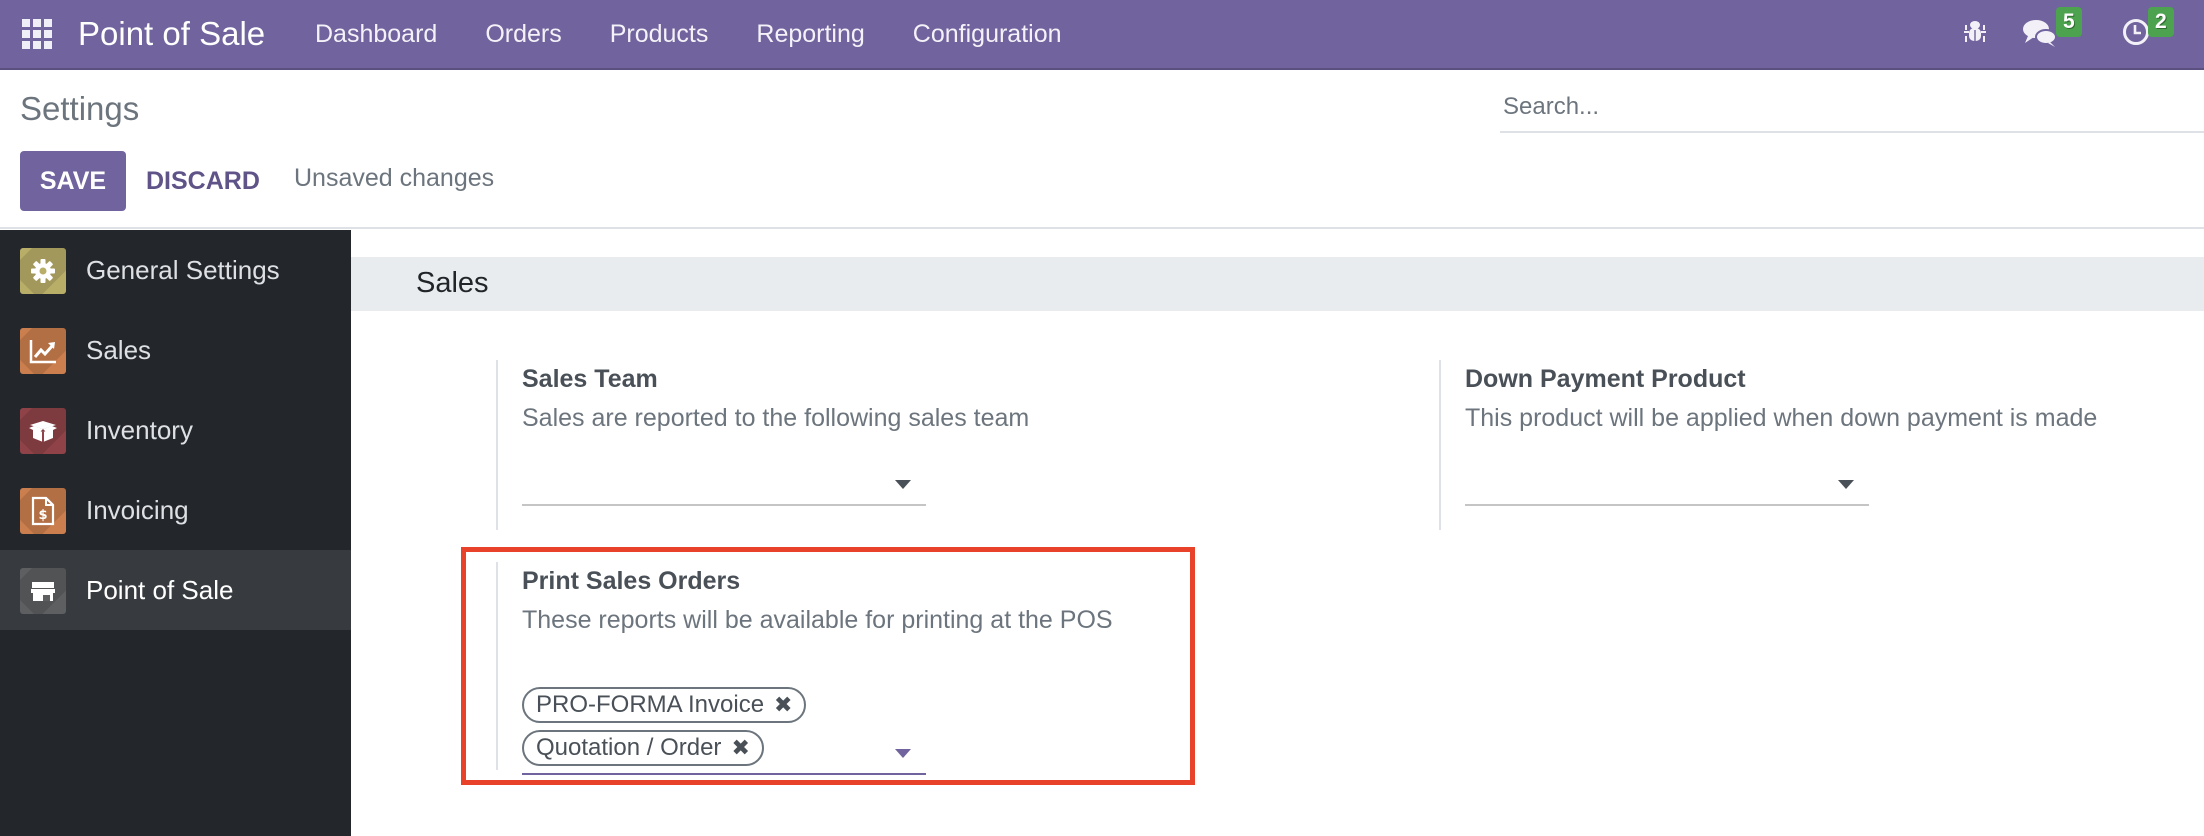  I want to click on activities-count-badge: 2, so click(2161, 22).